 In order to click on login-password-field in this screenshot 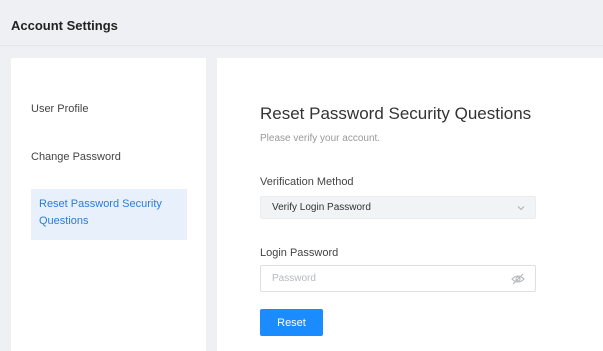, I will do `click(398, 278)`.